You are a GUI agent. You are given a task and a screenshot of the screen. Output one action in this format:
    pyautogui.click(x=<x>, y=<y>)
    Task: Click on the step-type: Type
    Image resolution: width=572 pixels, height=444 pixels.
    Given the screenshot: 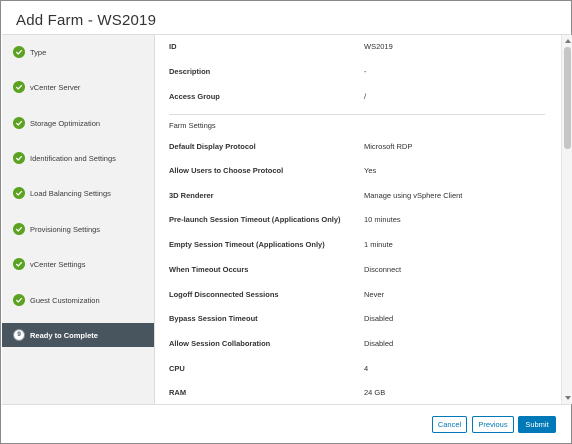 What is the action you would take?
    pyautogui.click(x=78, y=52)
    